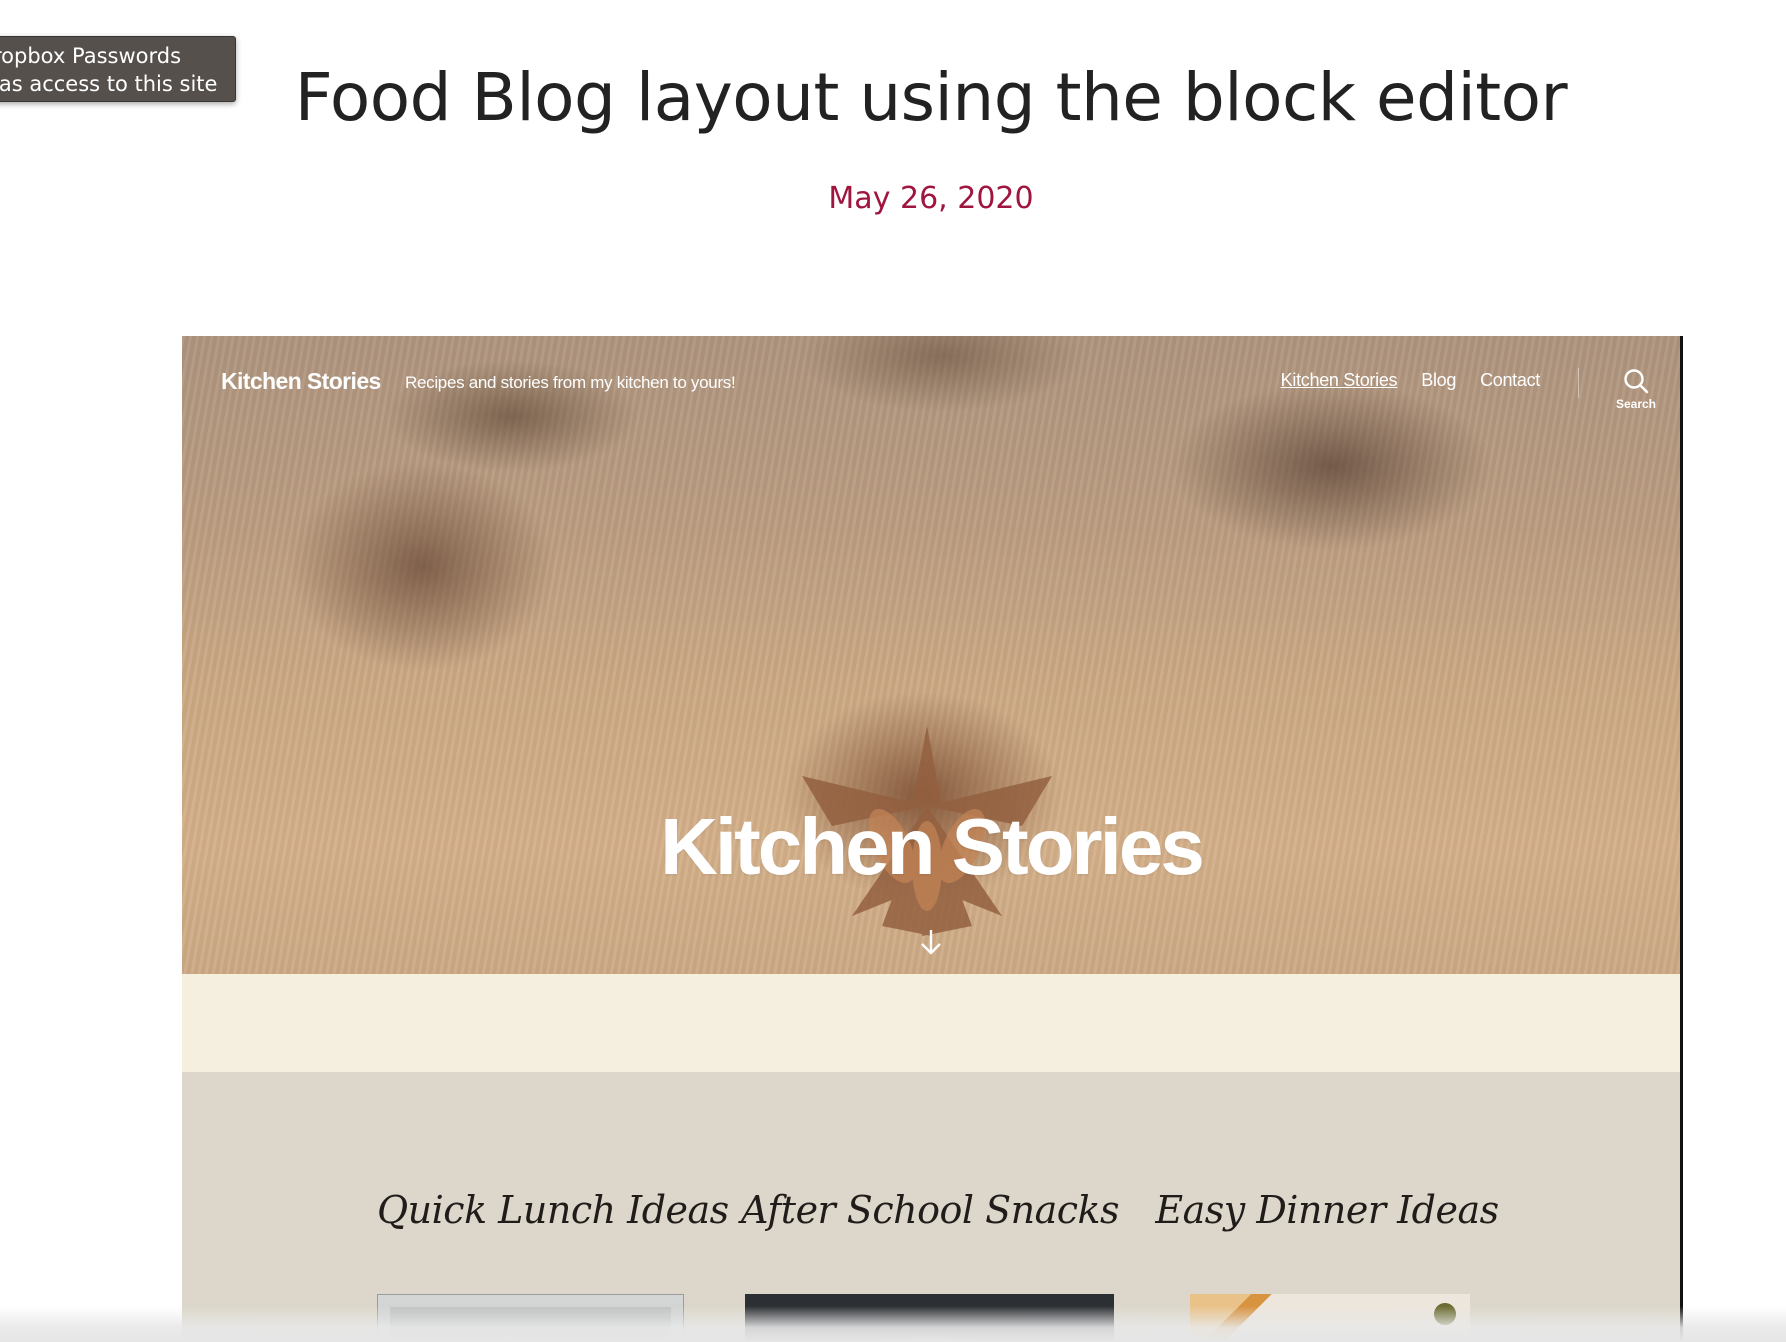 The image size is (1786, 1342). I want to click on search-toggle-button: Search, so click(1636, 389).